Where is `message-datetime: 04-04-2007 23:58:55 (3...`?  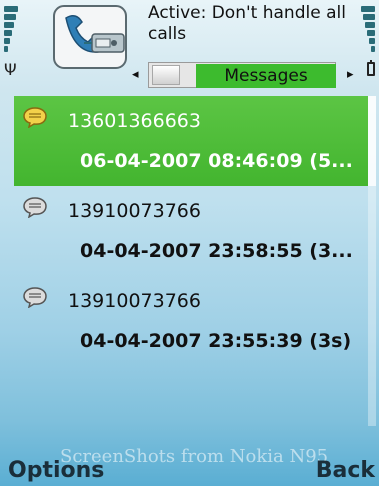 message-datetime: 04-04-2007 23:58:55 (3... is located at coordinates (216, 251).